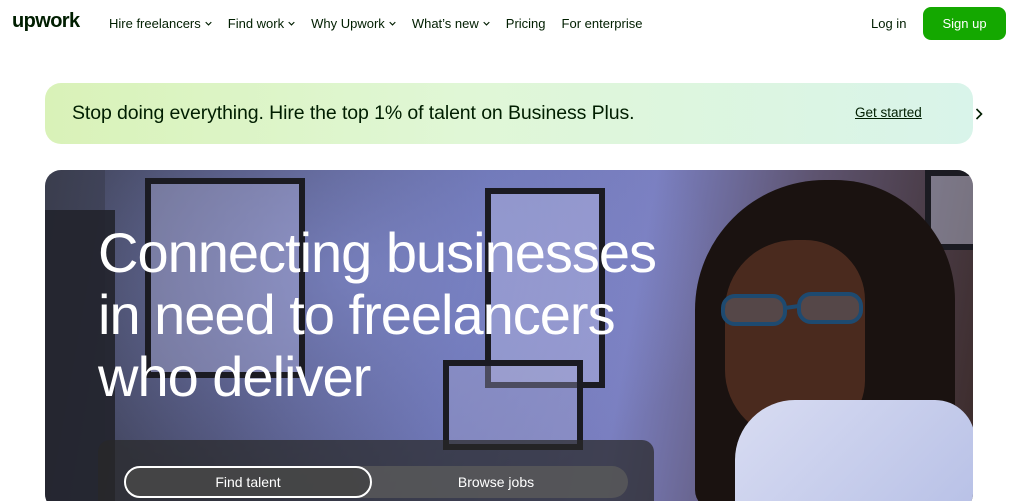 The image size is (1024, 501). Describe the element at coordinates (357, 314) in the screenshot. I see `hero-title-line: in need to freelancers` at that location.